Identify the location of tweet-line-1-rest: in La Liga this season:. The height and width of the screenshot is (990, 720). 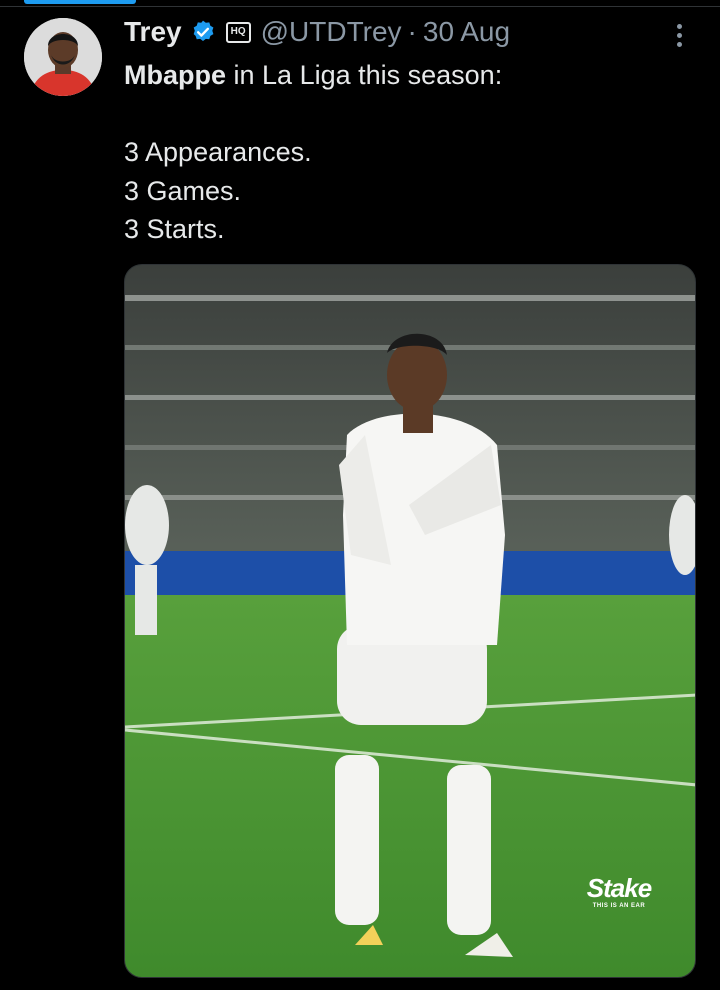
(364, 75).